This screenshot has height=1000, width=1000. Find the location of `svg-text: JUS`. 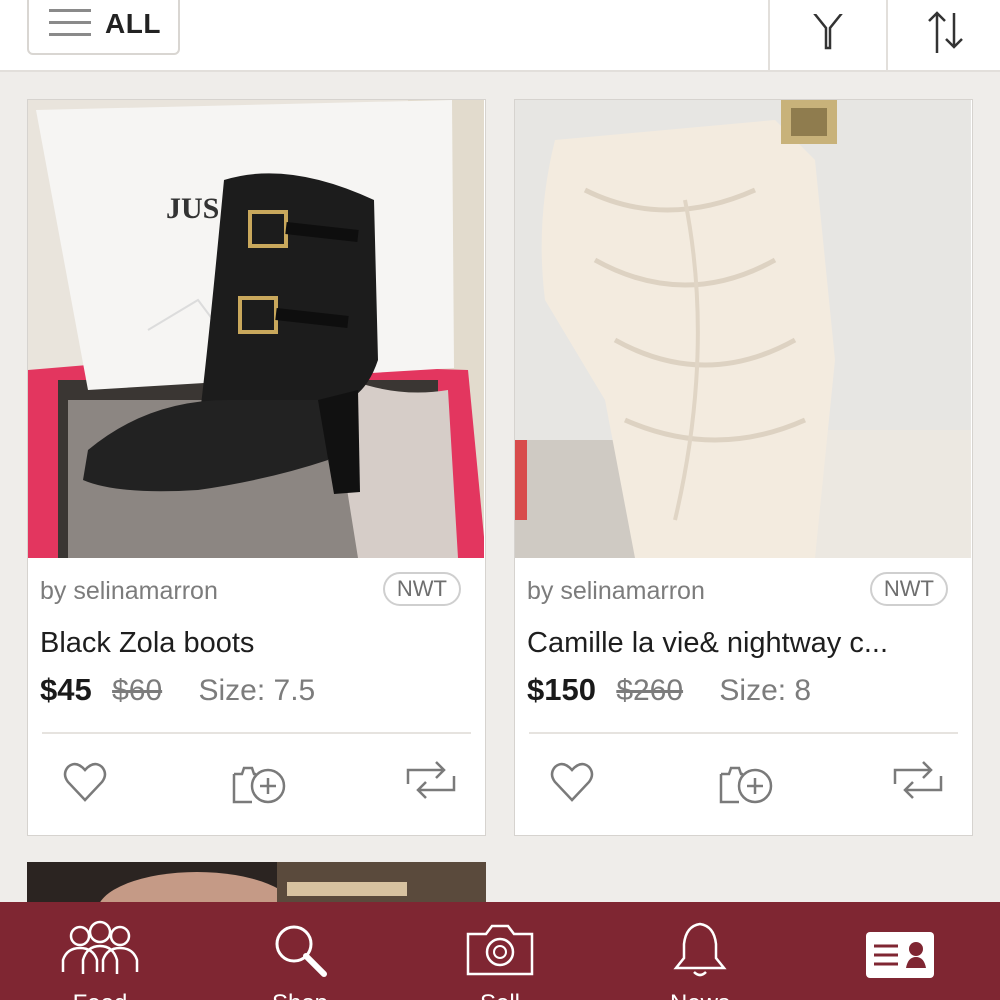

svg-text: JUS is located at coordinates (192, 208).